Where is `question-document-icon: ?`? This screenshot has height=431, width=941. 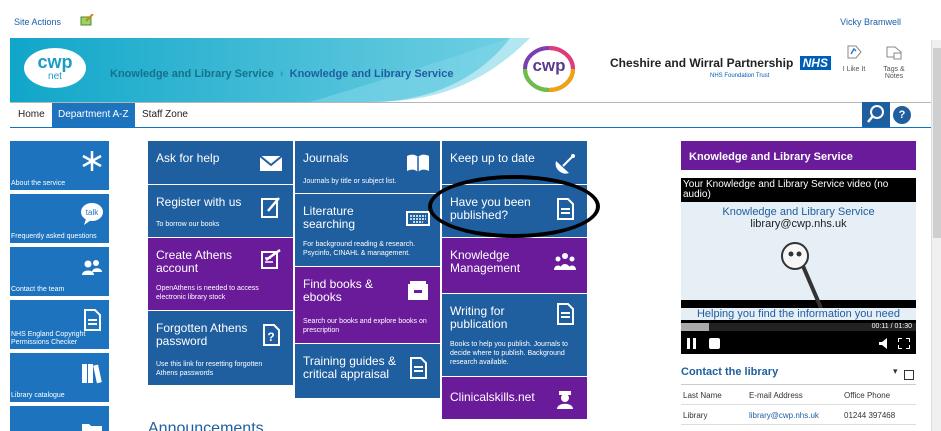
question-document-icon: ? is located at coordinates (271, 335).